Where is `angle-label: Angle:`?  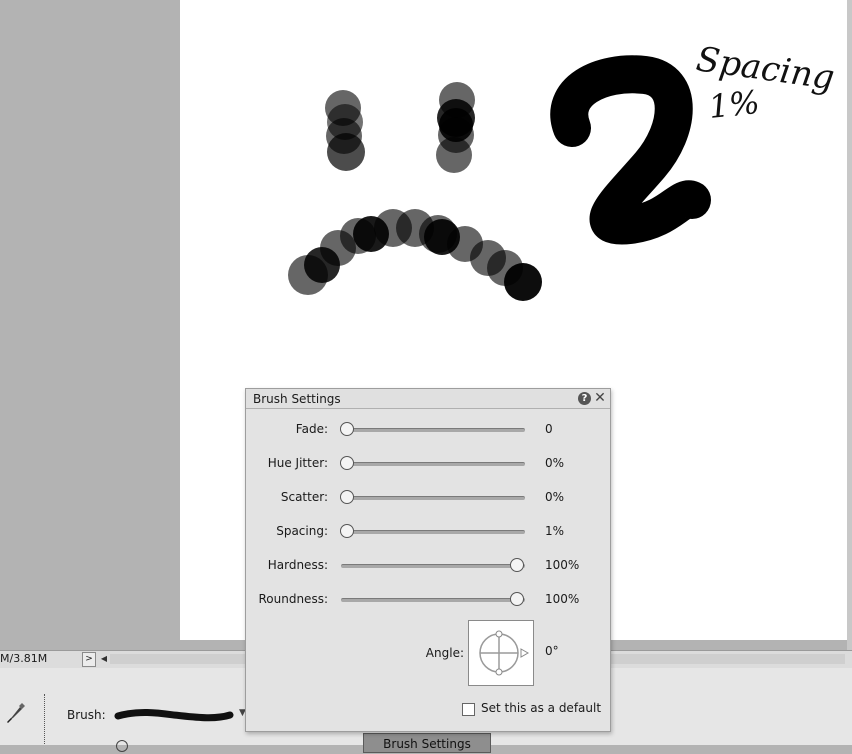 angle-label: Angle: is located at coordinates (444, 653).